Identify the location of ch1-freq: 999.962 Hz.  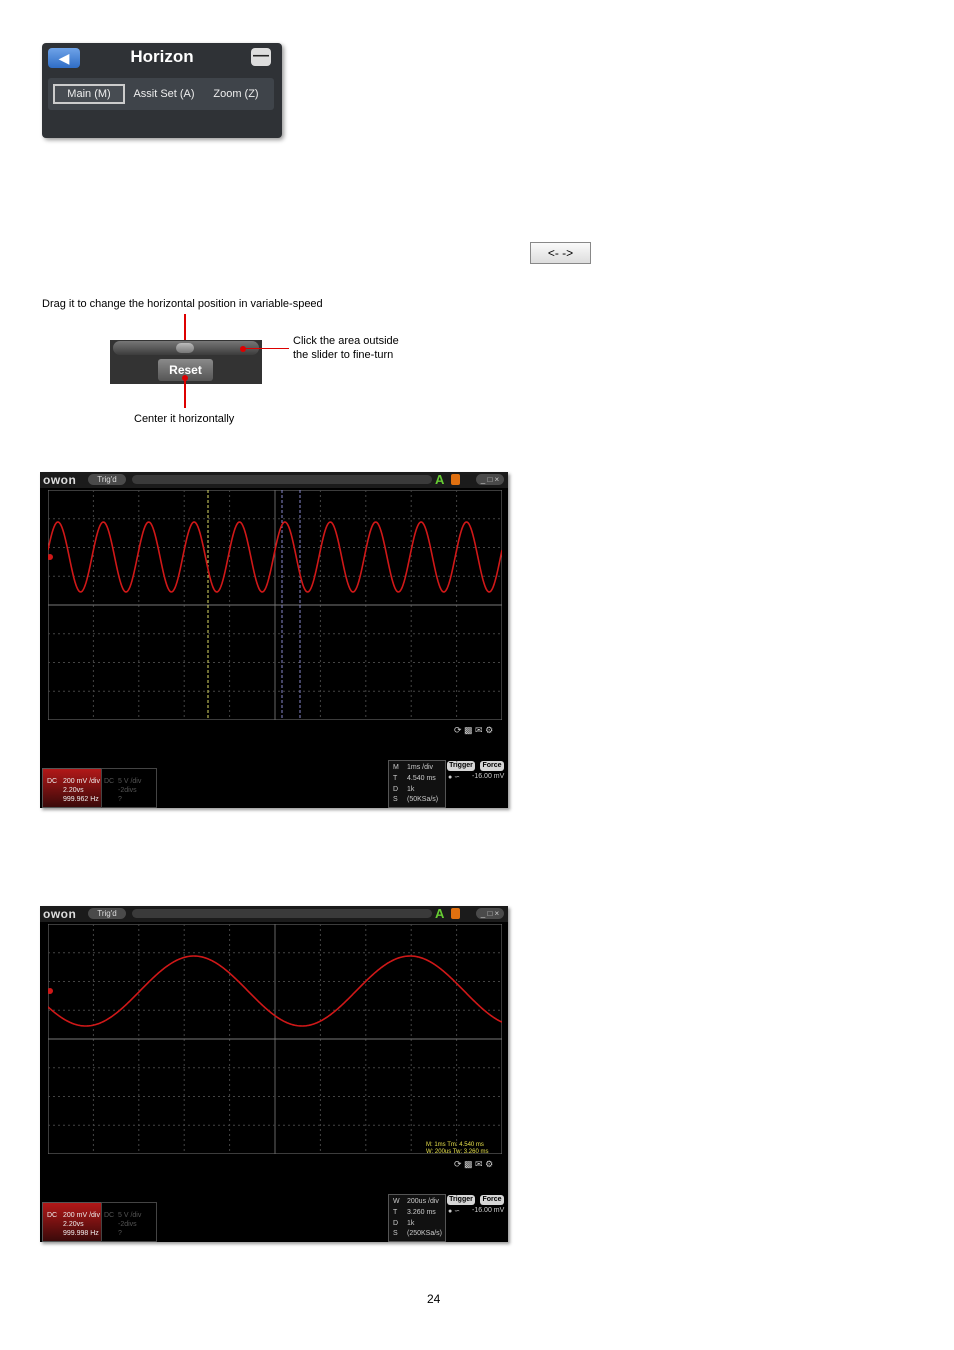
(81, 799).